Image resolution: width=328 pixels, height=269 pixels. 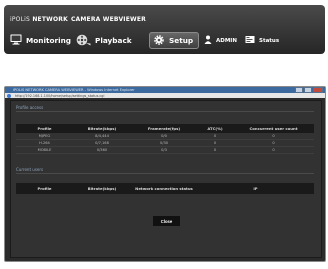 I want to click on cell: 0/3, so click(x=164, y=150).